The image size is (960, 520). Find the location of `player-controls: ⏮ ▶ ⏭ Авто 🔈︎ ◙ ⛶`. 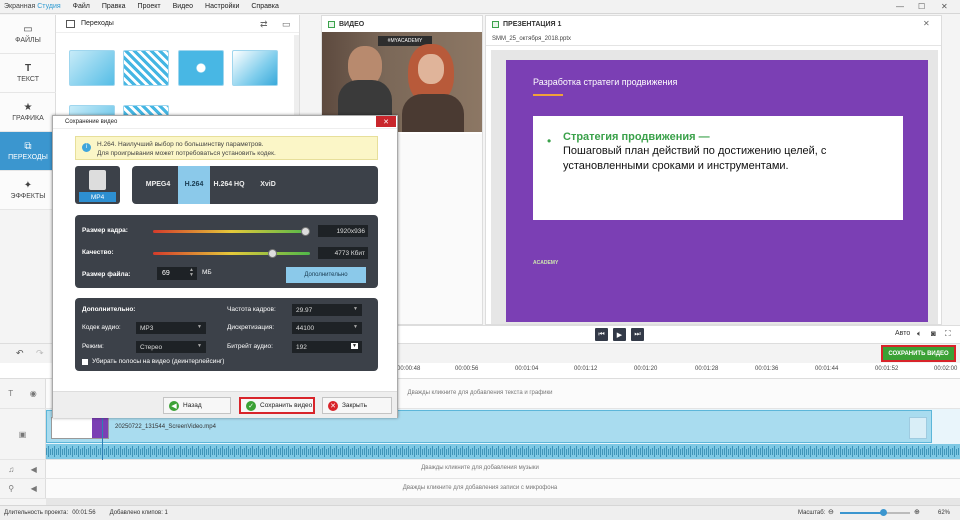

player-controls: ⏮ ▶ ⏭ Авто 🔈︎ ◙ ⛶ is located at coordinates (640, 334).